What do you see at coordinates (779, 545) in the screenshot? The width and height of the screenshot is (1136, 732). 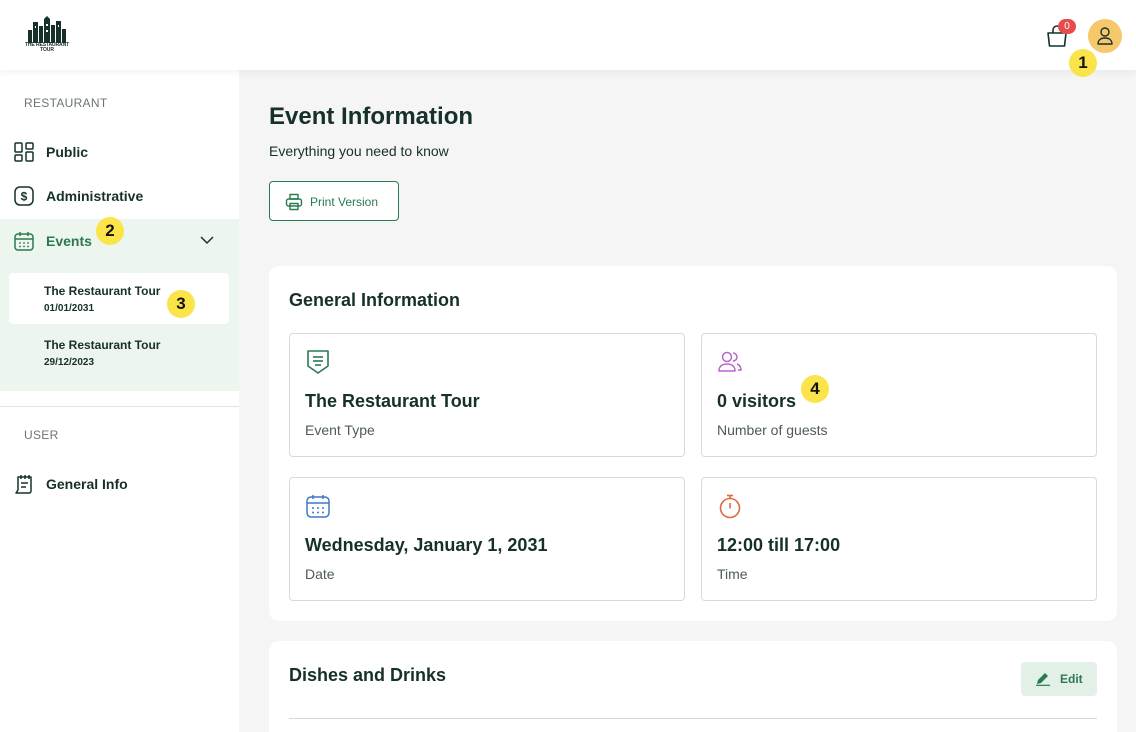 I see `time-value: 12:00 till 17:00` at bounding box center [779, 545].